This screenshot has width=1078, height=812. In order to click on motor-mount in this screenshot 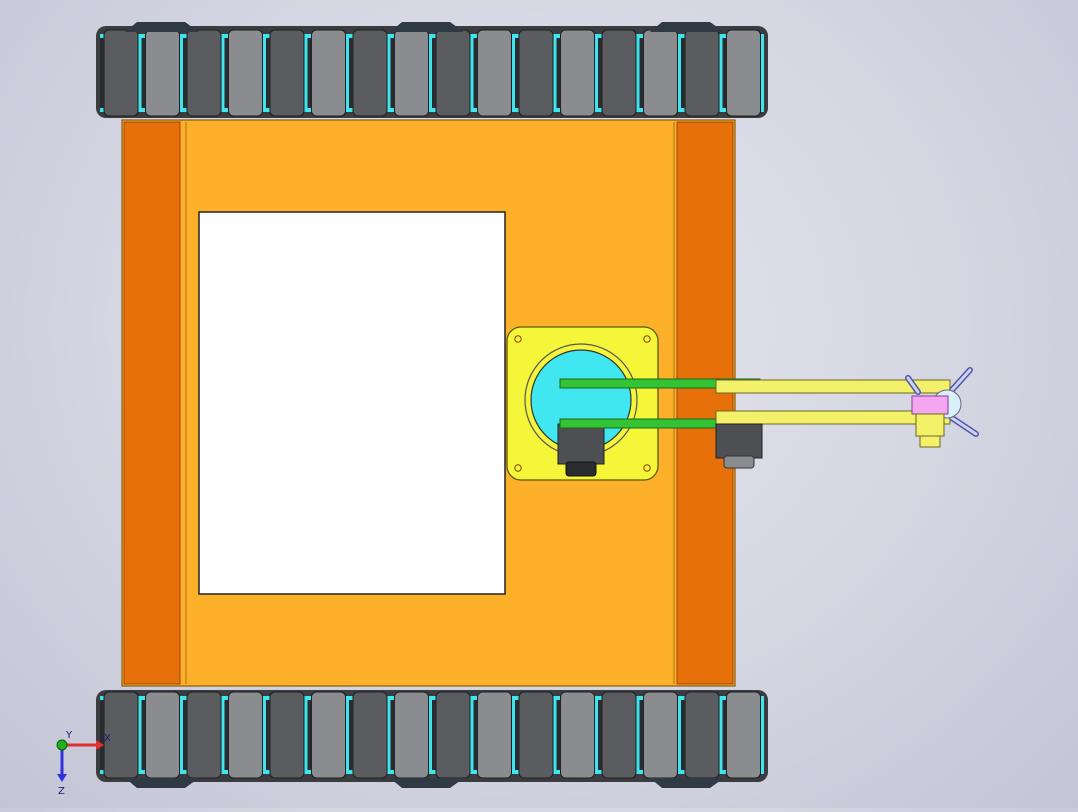, I will do `click(582, 403)`.